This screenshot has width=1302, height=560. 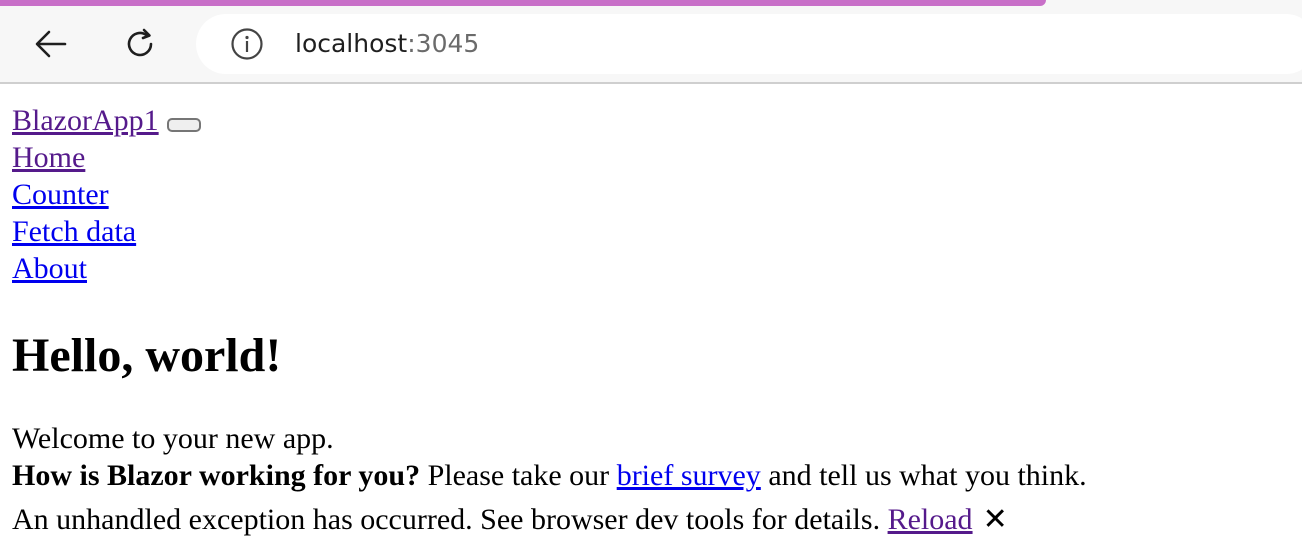 What do you see at coordinates (652, 268) in the screenshot?
I see `nav-item-about: About` at bounding box center [652, 268].